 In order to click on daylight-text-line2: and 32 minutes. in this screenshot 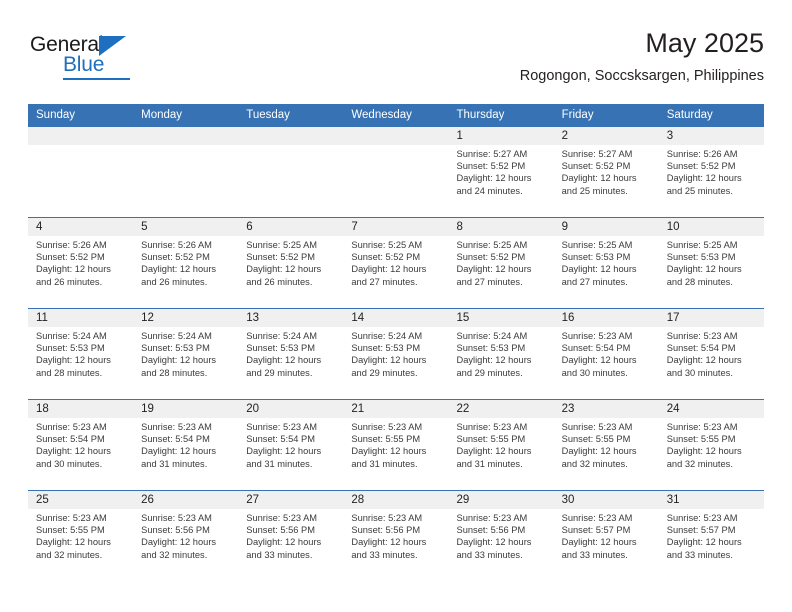, I will do `click(699, 463)`.